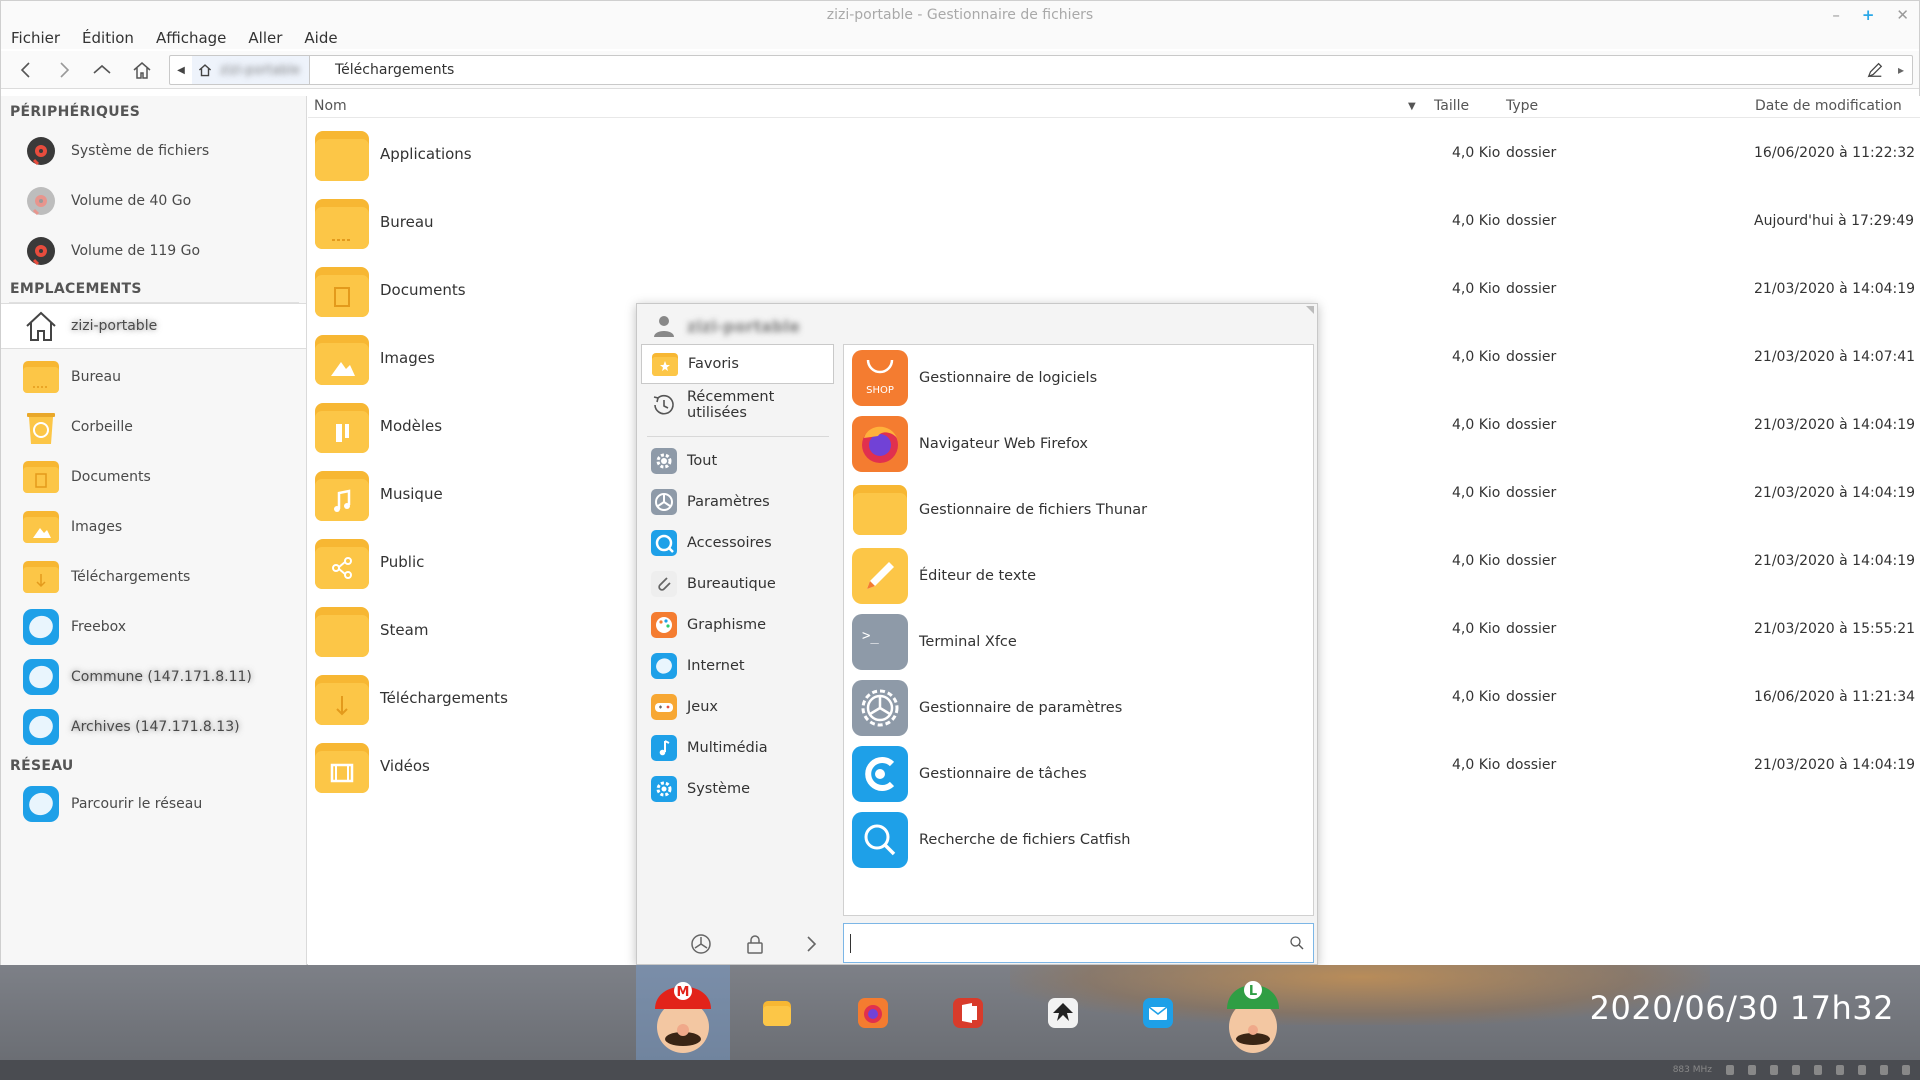  Describe the element at coordinates (777, 1012) in the screenshot. I see `dock-file-manager` at that location.